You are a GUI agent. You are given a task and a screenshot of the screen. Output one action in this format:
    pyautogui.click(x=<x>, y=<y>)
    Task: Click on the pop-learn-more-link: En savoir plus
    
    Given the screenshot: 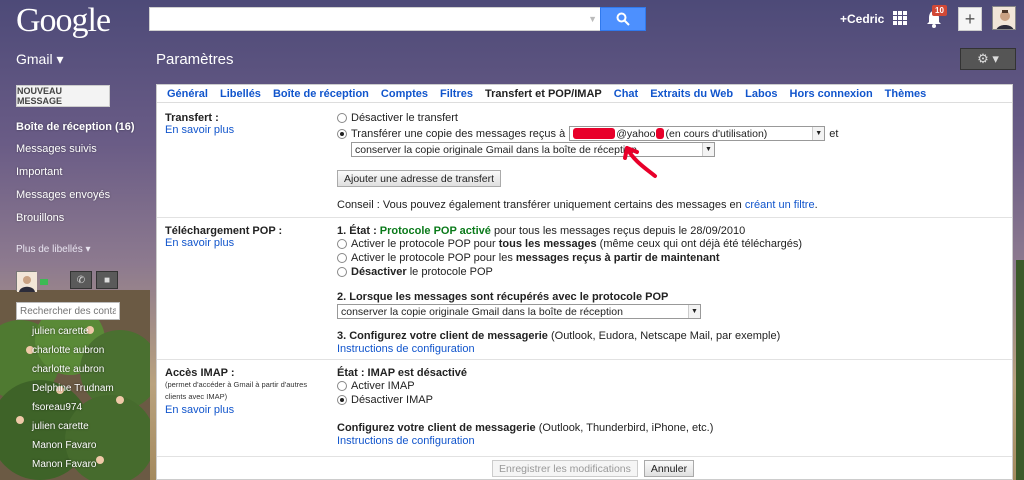 What is the action you would take?
    pyautogui.click(x=199, y=243)
    